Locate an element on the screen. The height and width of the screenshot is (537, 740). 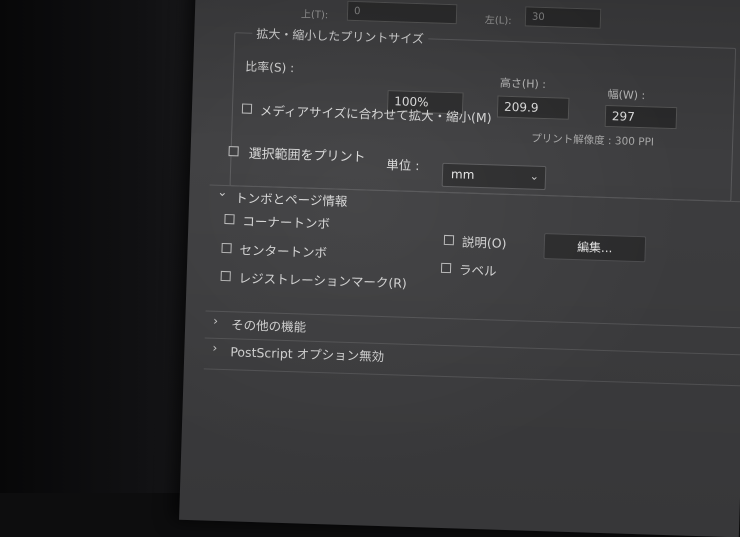
description-label: 説明(O) is located at coordinates (484, 242).